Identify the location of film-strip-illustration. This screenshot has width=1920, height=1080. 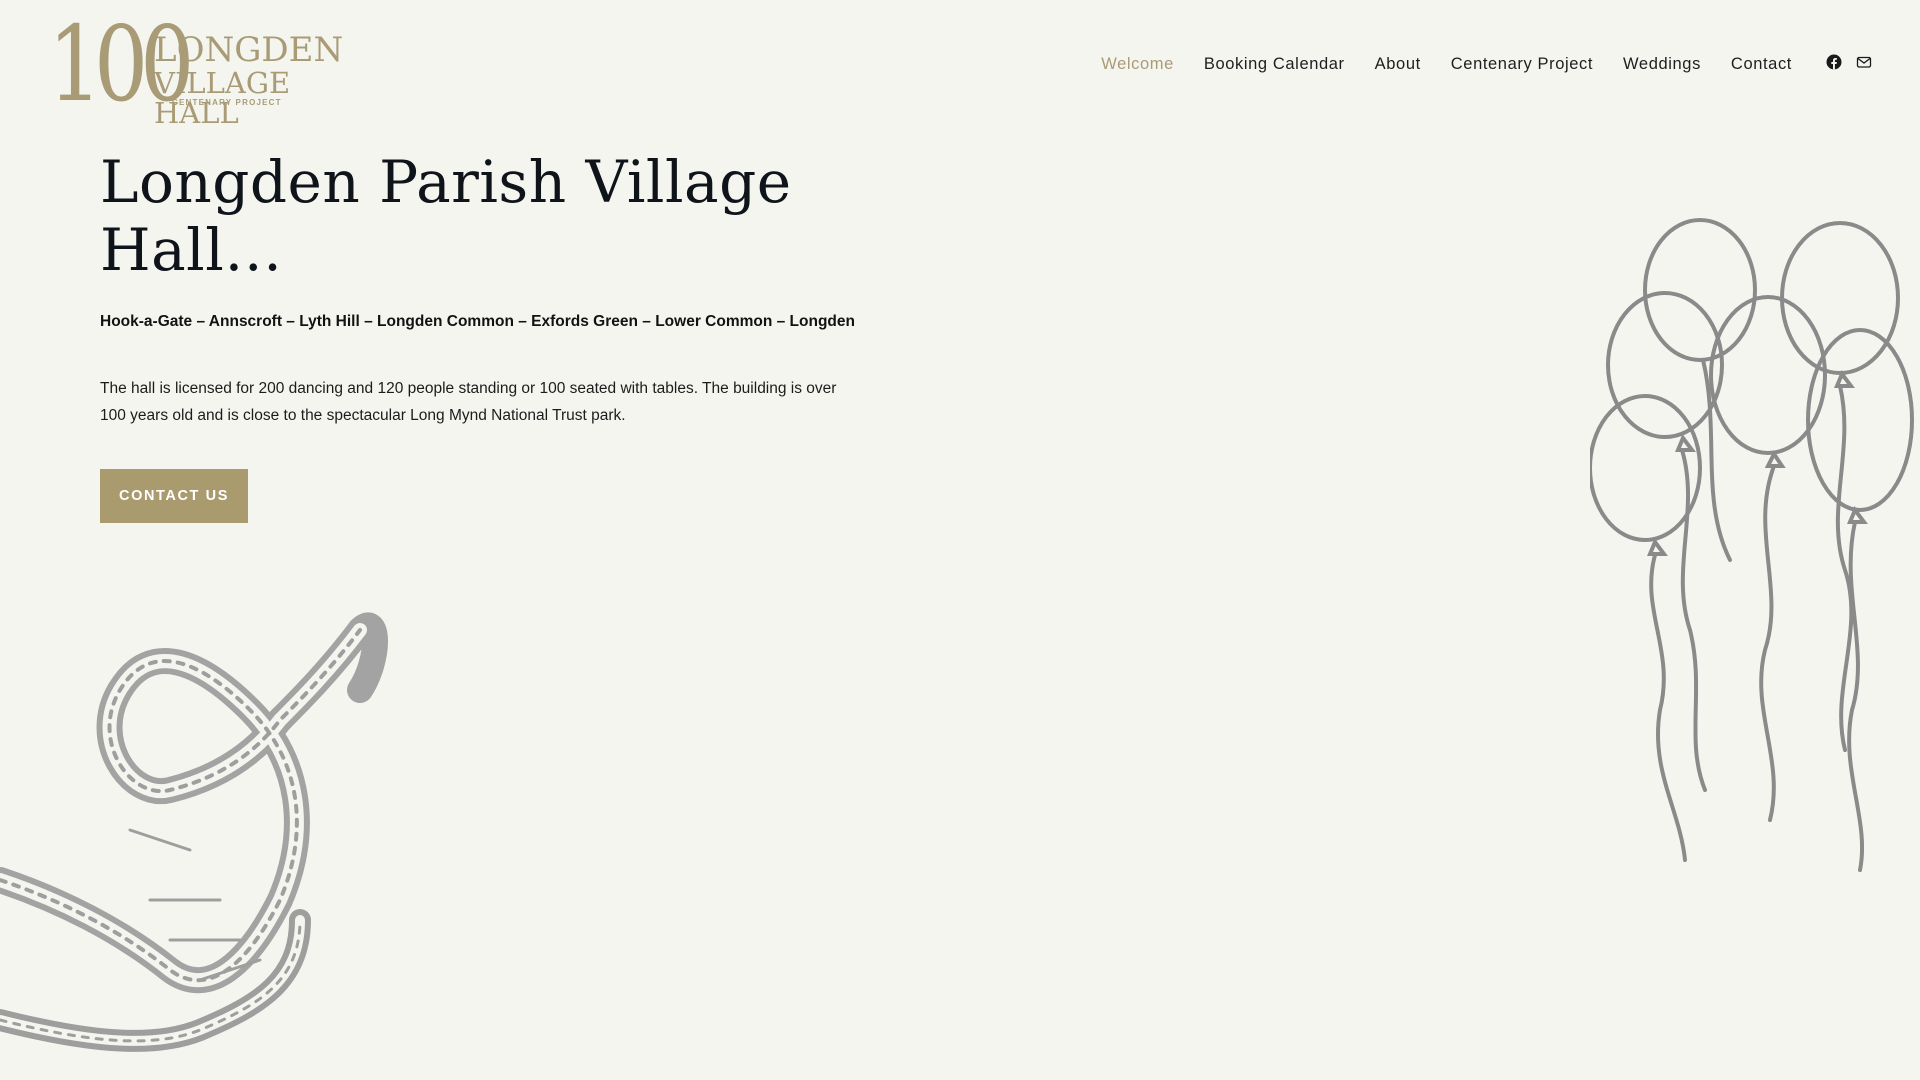
(194, 832).